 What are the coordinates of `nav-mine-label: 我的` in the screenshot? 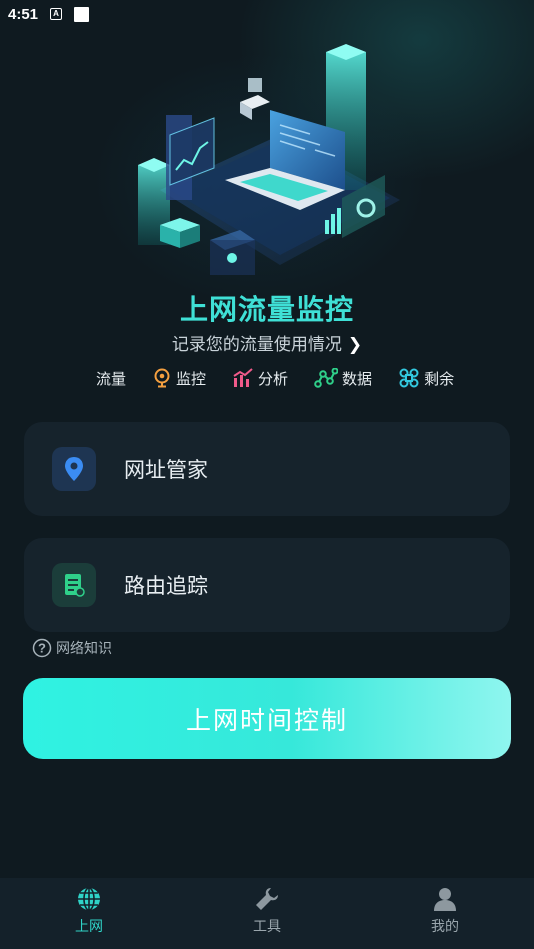 It's located at (445, 927).